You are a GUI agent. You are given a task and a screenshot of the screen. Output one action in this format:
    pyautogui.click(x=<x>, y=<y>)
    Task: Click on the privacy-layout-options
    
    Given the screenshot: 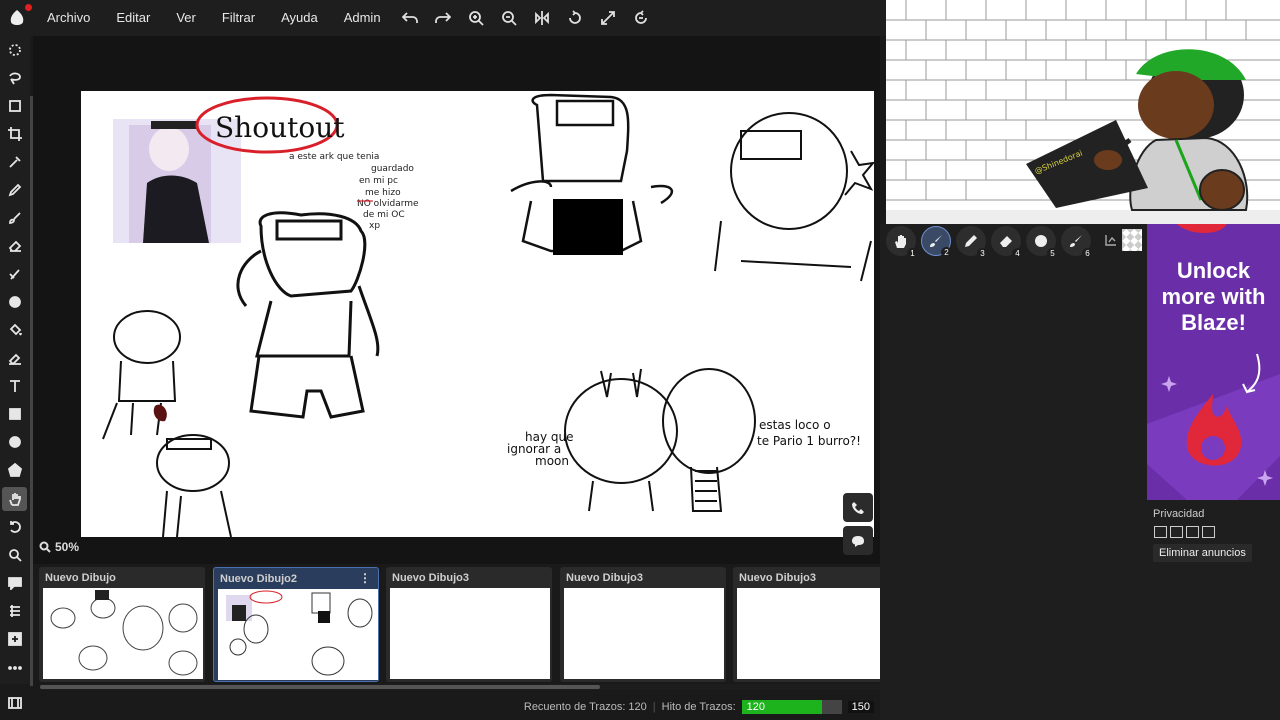 What is the action you would take?
    pyautogui.click(x=1184, y=532)
    